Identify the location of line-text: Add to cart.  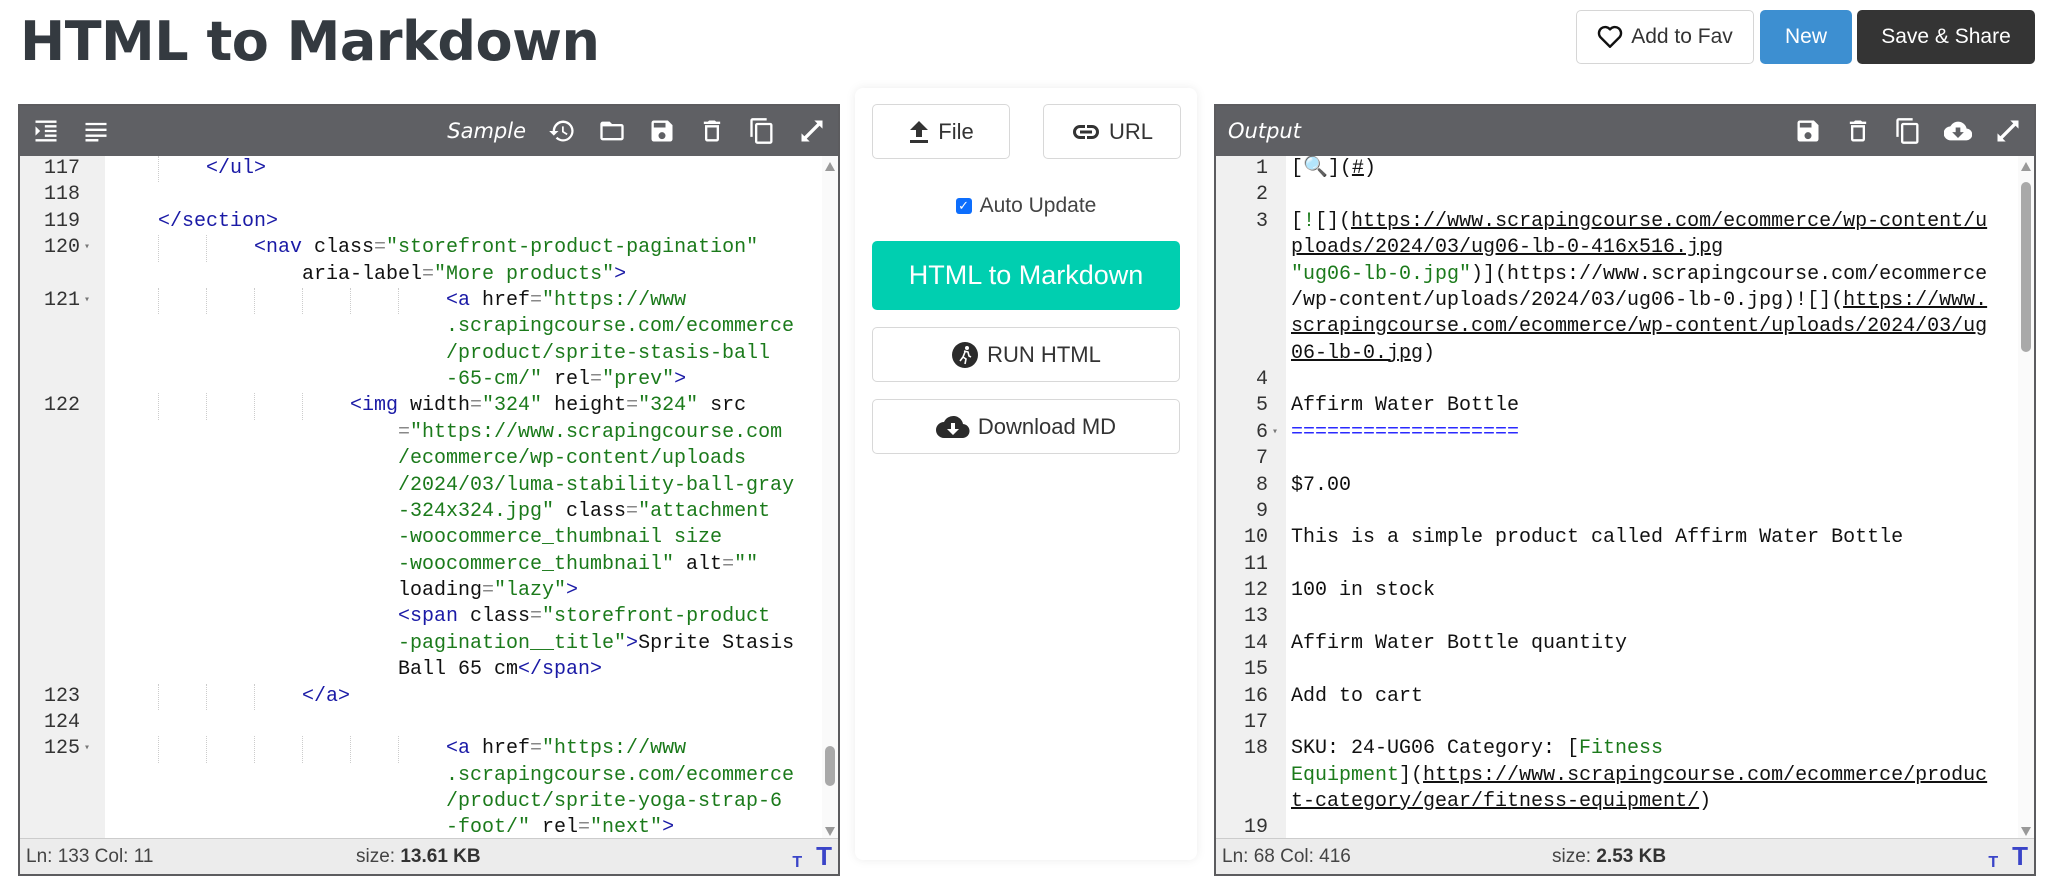
(1357, 697).